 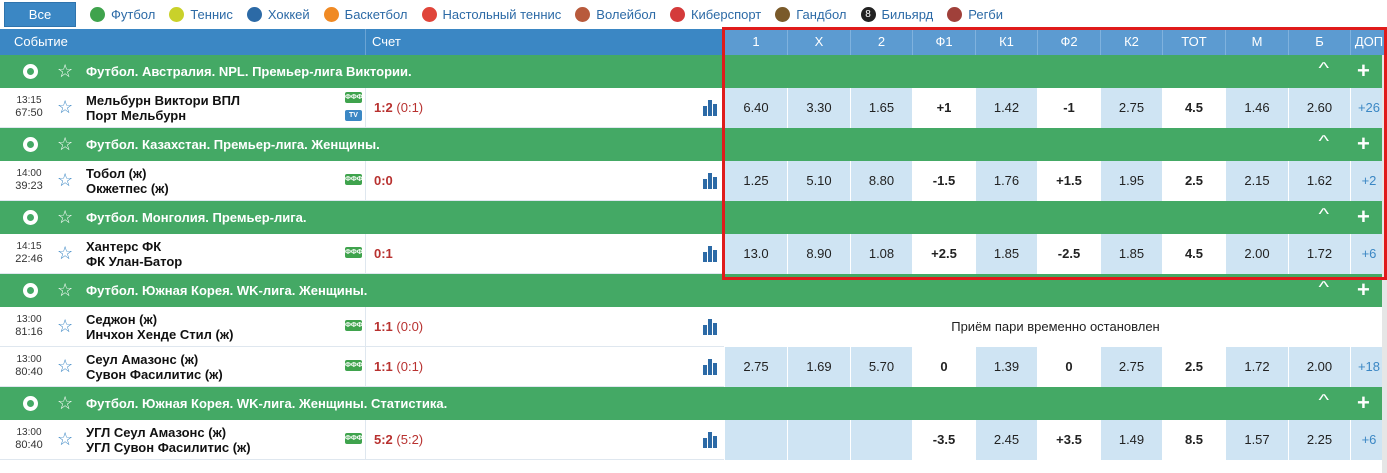 I want to click on team-home: УГЛ Сеул Амазонс (ж), so click(x=168, y=432).